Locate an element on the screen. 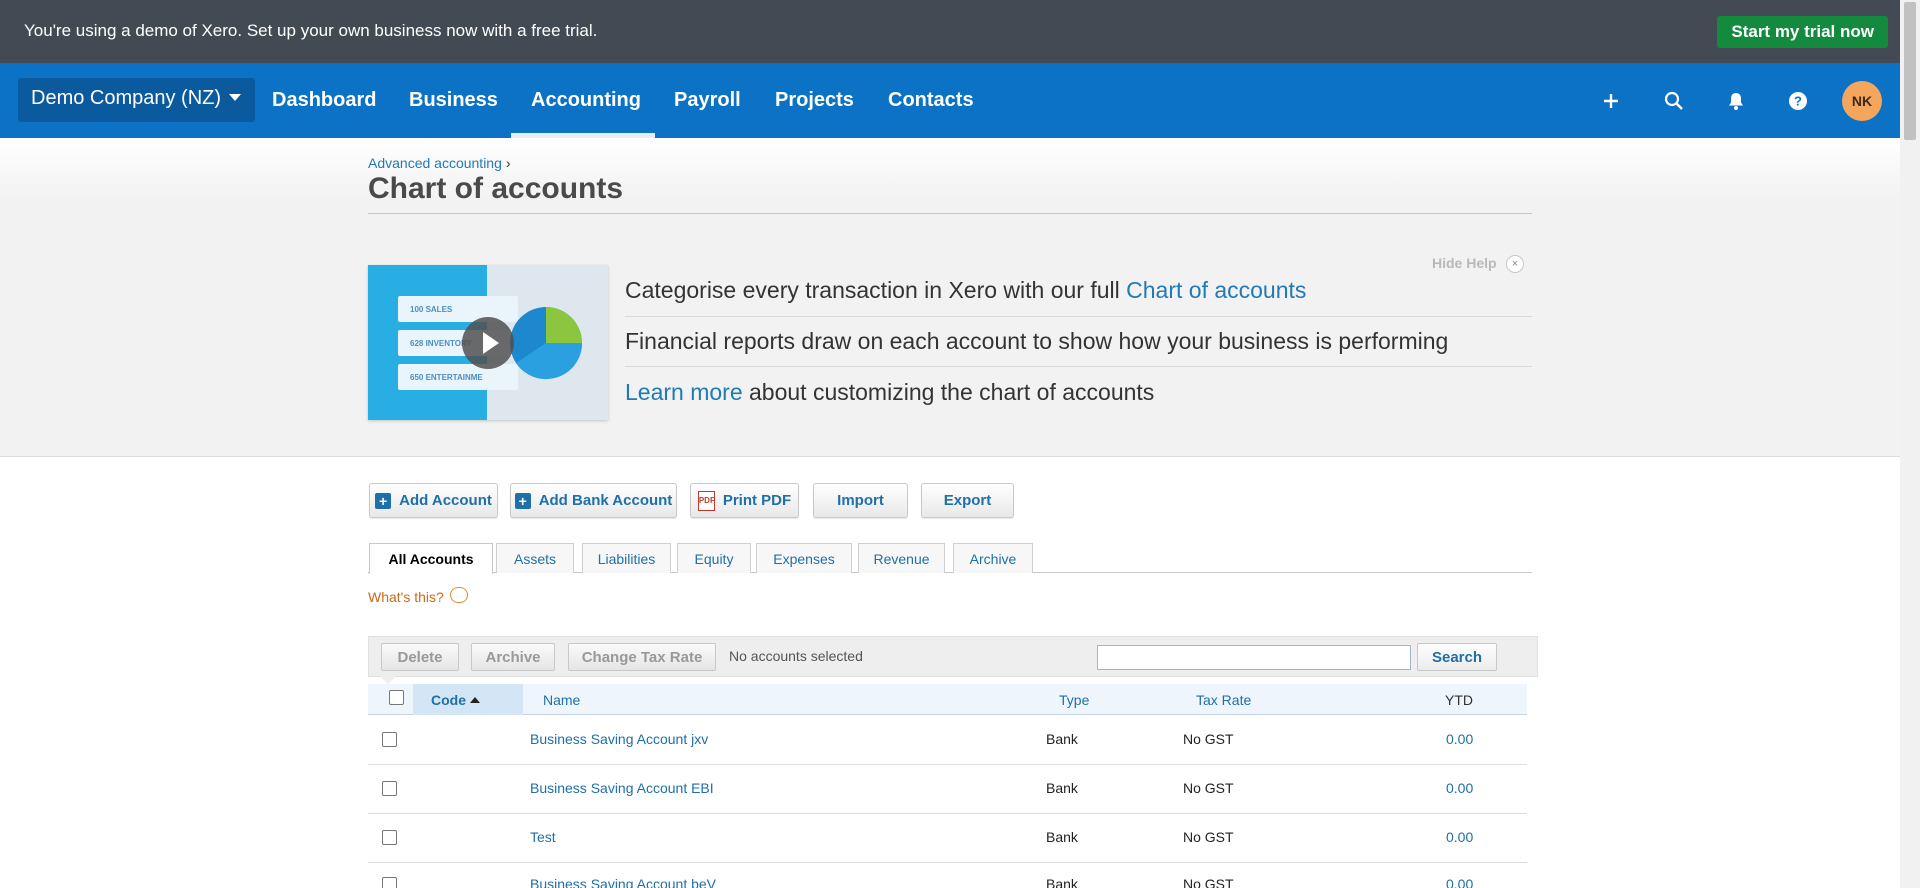 This screenshot has width=1920, height=888. close-icon: × is located at coordinates (1515, 264).